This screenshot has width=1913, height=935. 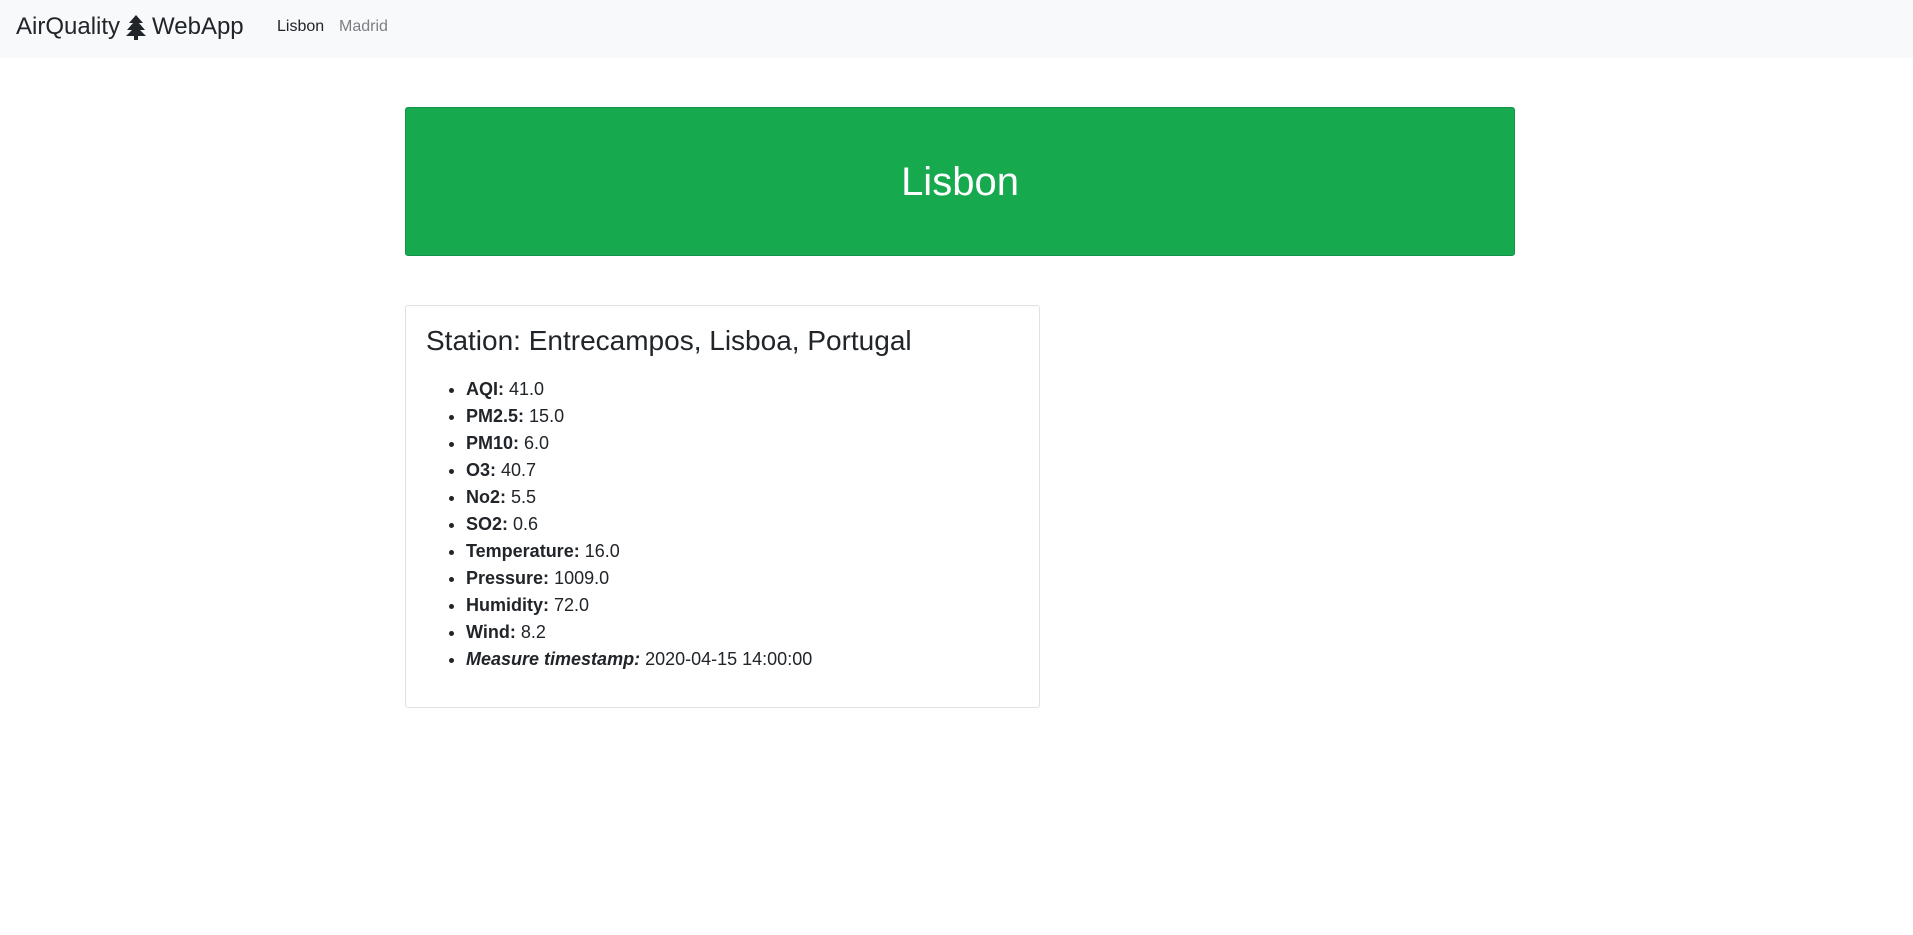 What do you see at coordinates (136, 27) in the screenshot?
I see `tree-icon` at bounding box center [136, 27].